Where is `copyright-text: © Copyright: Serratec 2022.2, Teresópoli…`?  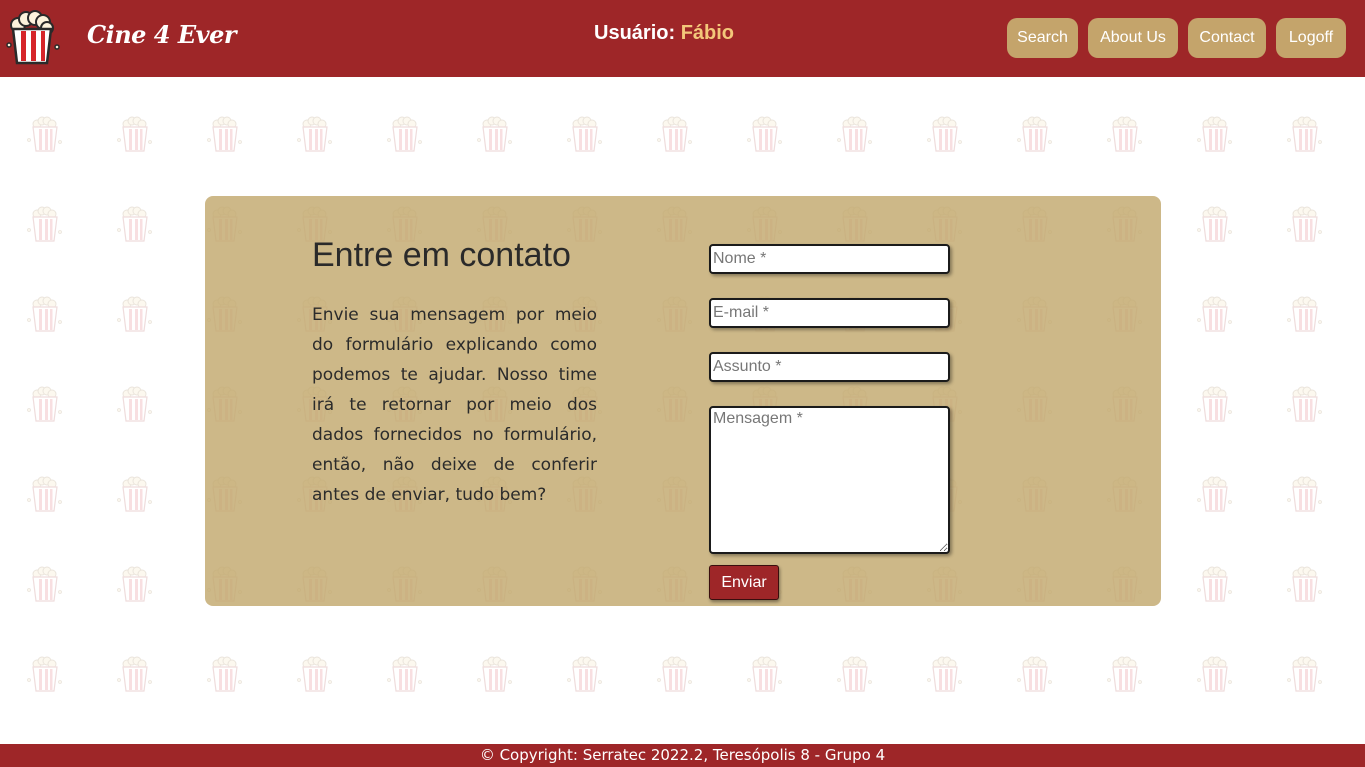
copyright-text: © Copyright: Serratec 2022.2, Teresópoli… is located at coordinates (682, 755).